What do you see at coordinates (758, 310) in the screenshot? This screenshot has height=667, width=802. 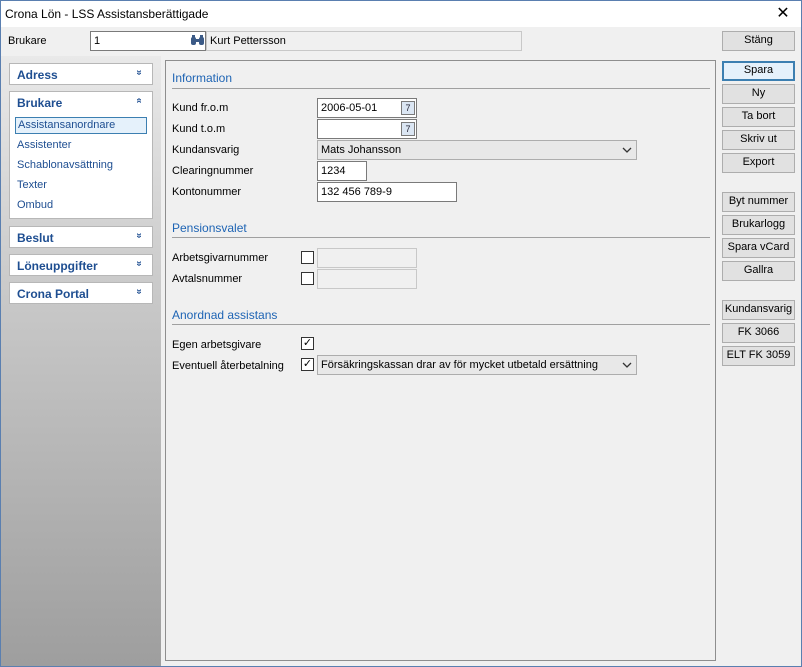 I see `kundansvarig-button: Kundansvarig` at bounding box center [758, 310].